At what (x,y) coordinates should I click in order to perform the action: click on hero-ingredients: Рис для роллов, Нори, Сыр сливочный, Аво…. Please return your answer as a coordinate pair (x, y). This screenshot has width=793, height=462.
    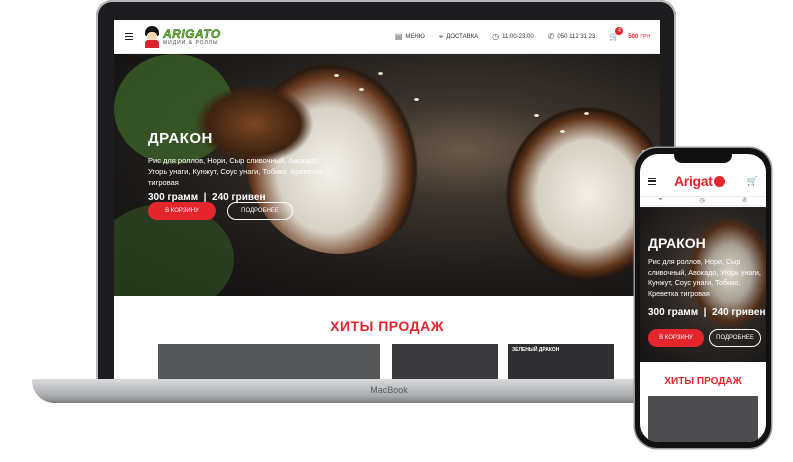
    Looking at the image, I should click on (235, 171).